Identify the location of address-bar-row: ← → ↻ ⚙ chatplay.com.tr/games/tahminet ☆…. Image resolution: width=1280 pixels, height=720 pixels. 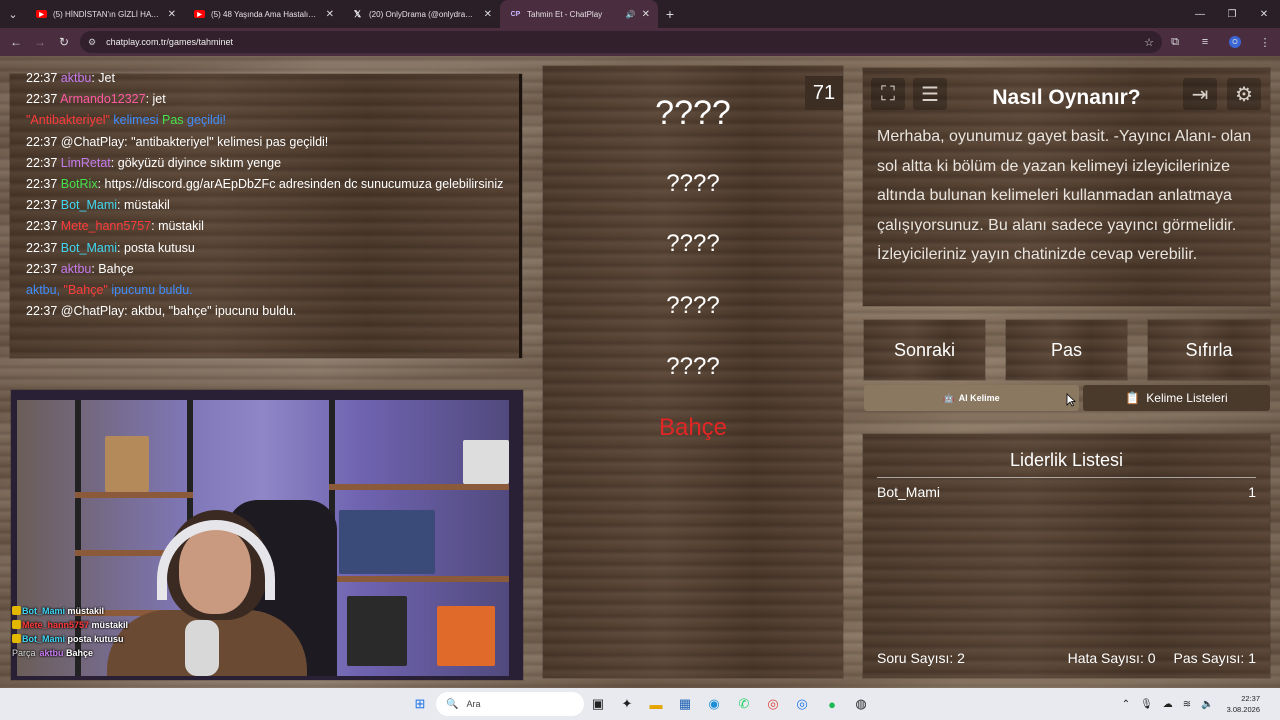
(640, 42).